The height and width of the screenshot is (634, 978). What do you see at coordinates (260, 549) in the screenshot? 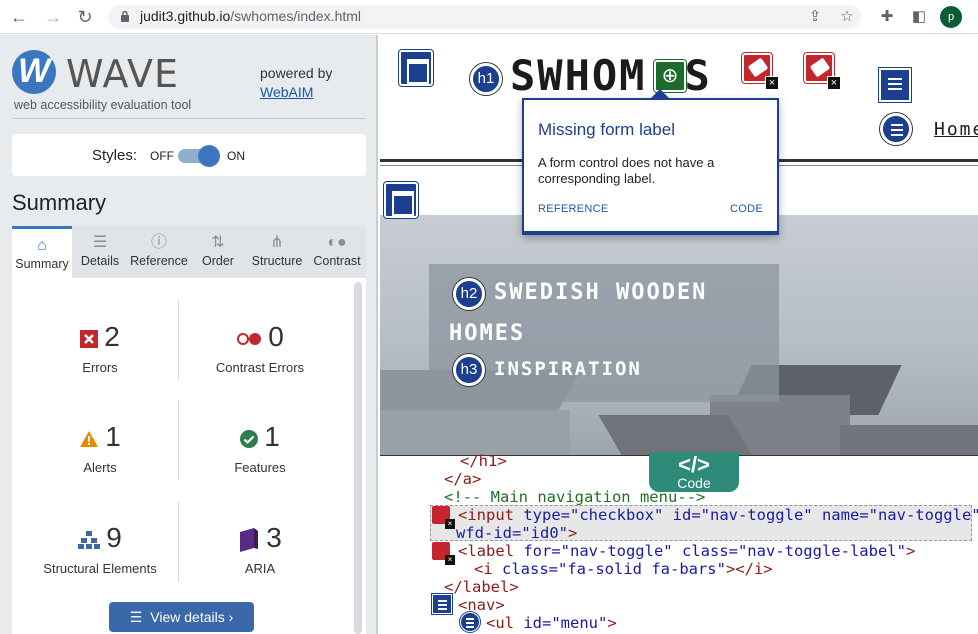
I see `aria-count: 3 ARIA` at bounding box center [260, 549].